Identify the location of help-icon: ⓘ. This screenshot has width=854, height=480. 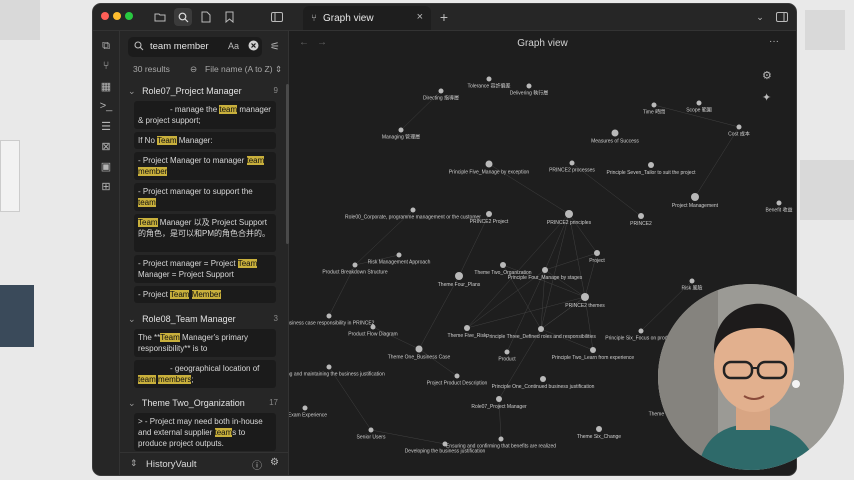
(257, 464).